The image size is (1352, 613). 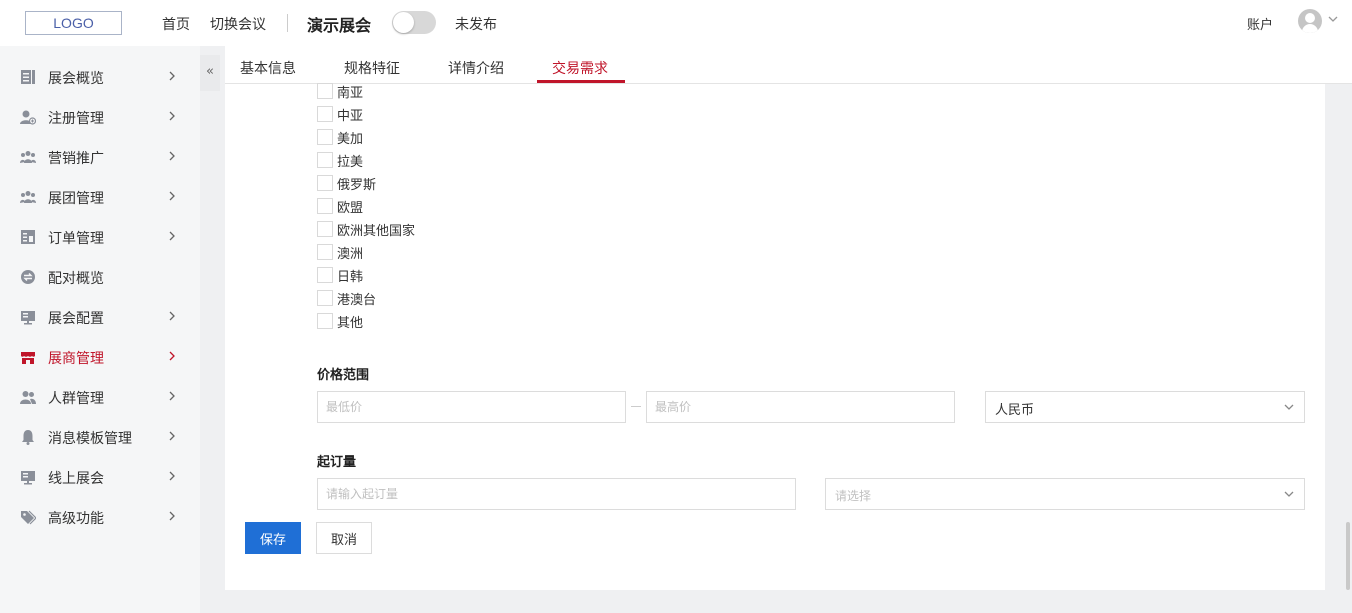 I want to click on sidebar-item-message-templates: 消息模板管理, so click(x=100, y=437).